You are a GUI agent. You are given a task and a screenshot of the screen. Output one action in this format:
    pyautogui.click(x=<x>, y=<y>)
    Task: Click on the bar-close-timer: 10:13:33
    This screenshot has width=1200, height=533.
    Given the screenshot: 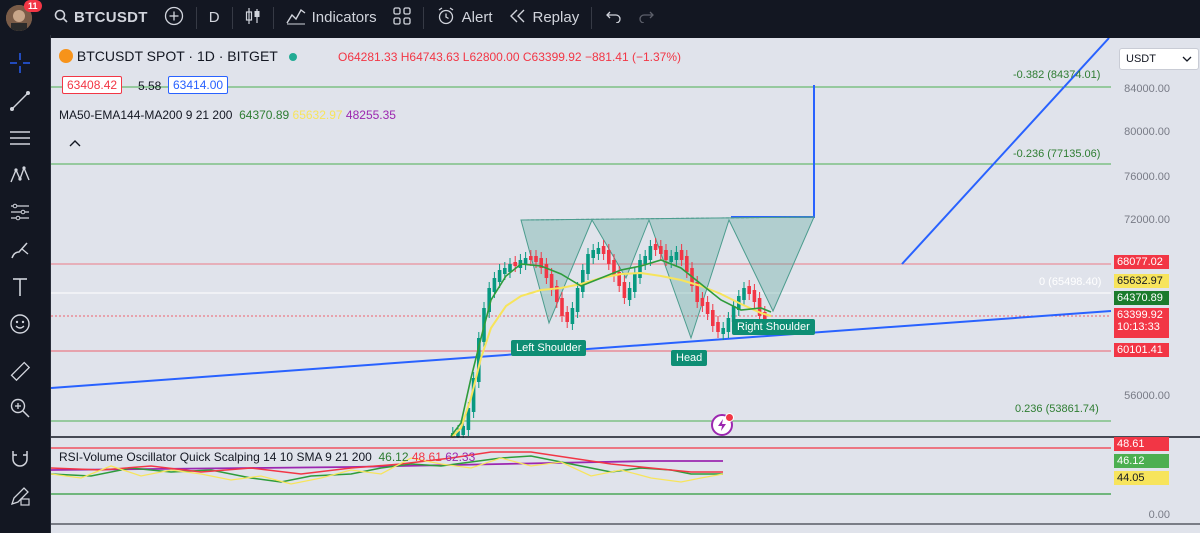 What is the action you would take?
    pyautogui.click(x=1138, y=327)
    